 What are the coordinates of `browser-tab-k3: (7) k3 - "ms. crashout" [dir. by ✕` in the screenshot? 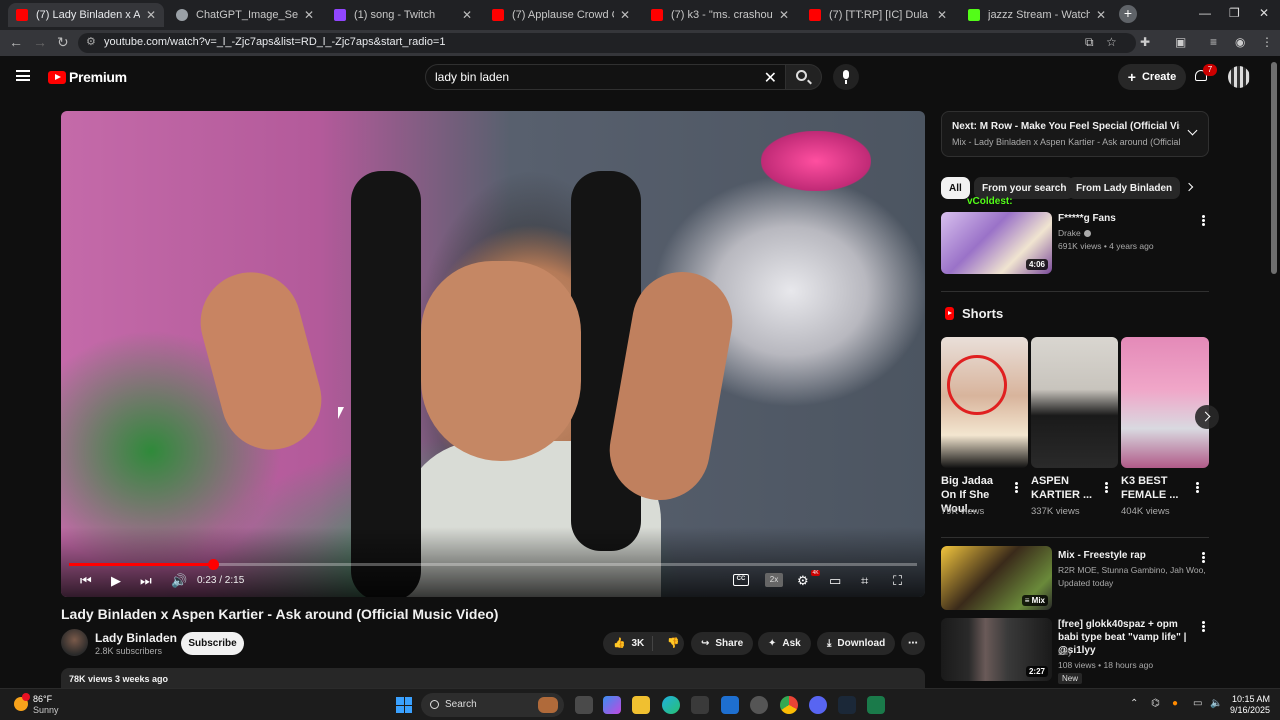 It's located at (720, 15).